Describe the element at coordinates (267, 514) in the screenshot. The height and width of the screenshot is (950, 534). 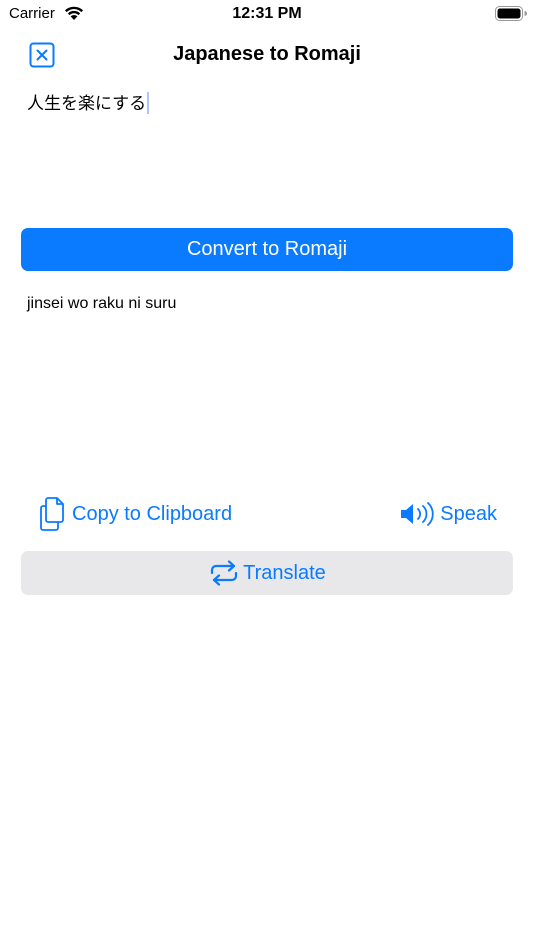
I see `action-row: Copy to Clipboard Speak` at that location.